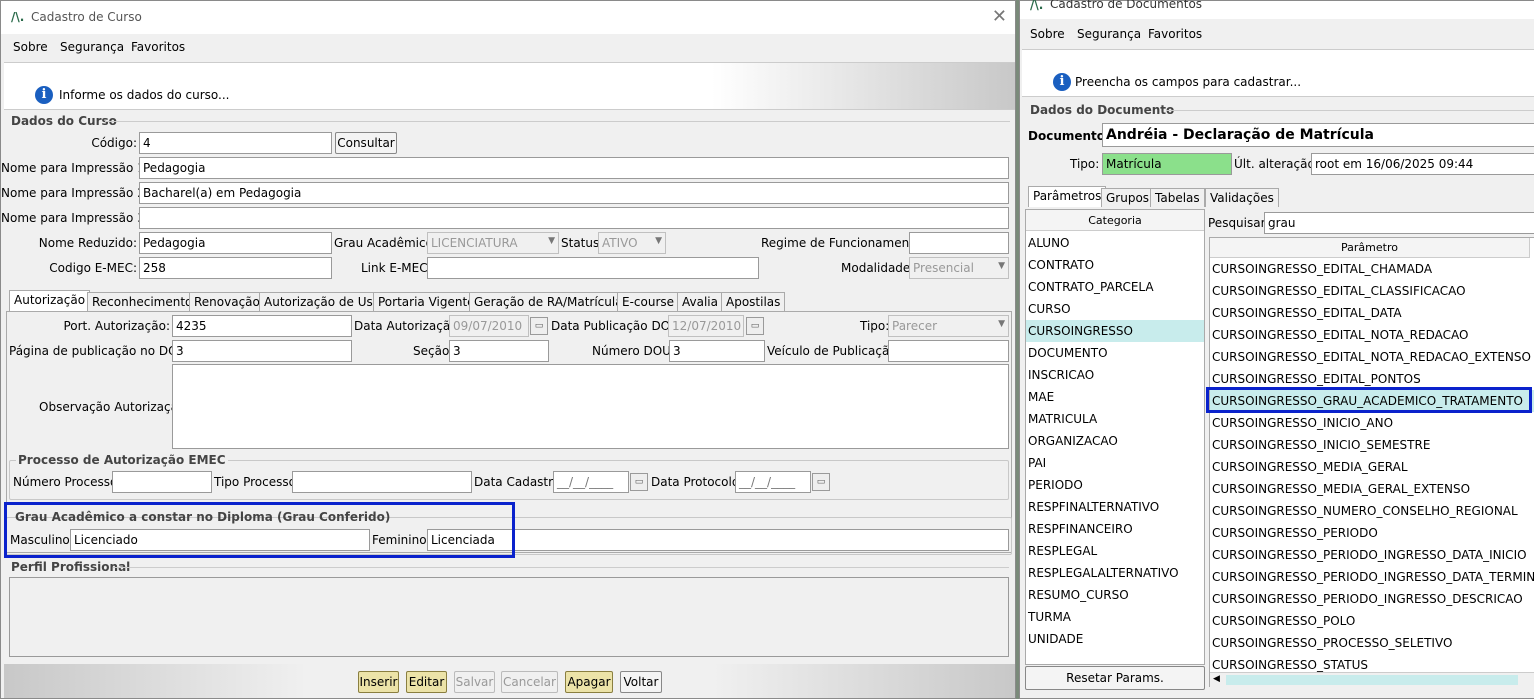 Image resolution: width=1534 pixels, height=699 pixels. Describe the element at coordinates (574, 218) in the screenshot. I see `nome3-input` at that location.